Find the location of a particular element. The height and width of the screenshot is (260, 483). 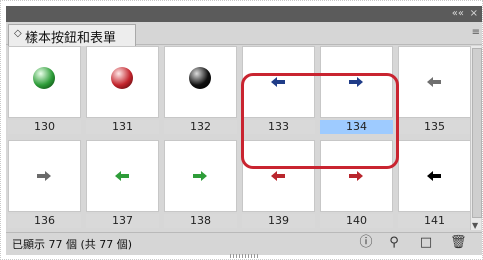

vertical-scrollbar: ▼ is located at coordinates (476, 138).